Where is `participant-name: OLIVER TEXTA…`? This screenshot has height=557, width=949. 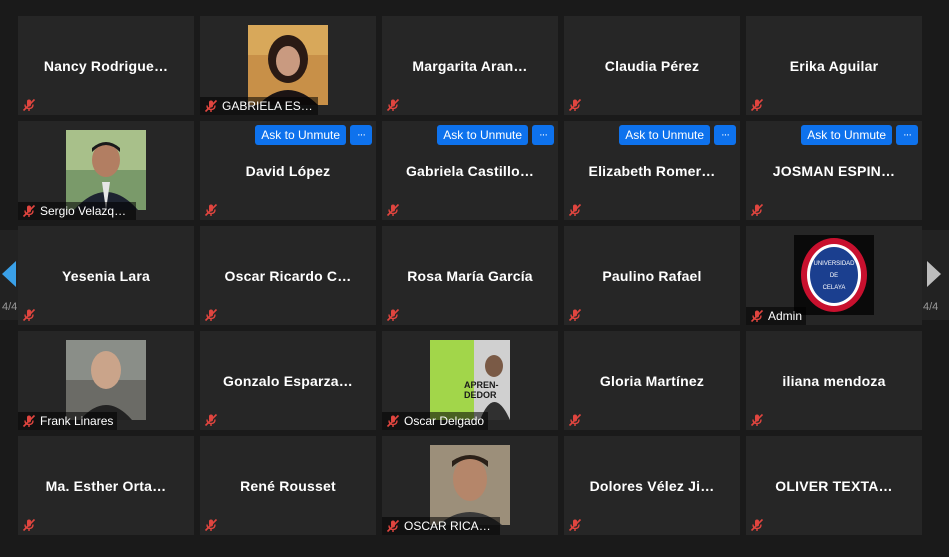 participant-name: OLIVER TEXTA… is located at coordinates (834, 485).